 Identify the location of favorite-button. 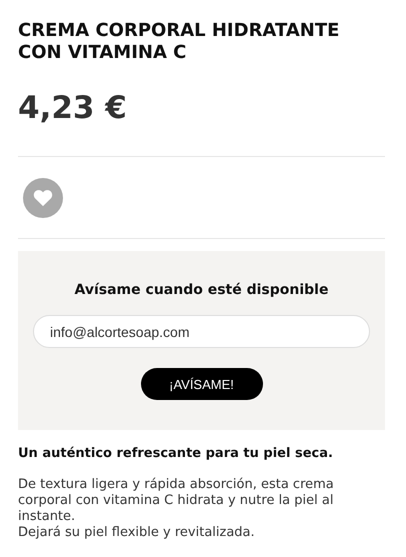
(43, 198).